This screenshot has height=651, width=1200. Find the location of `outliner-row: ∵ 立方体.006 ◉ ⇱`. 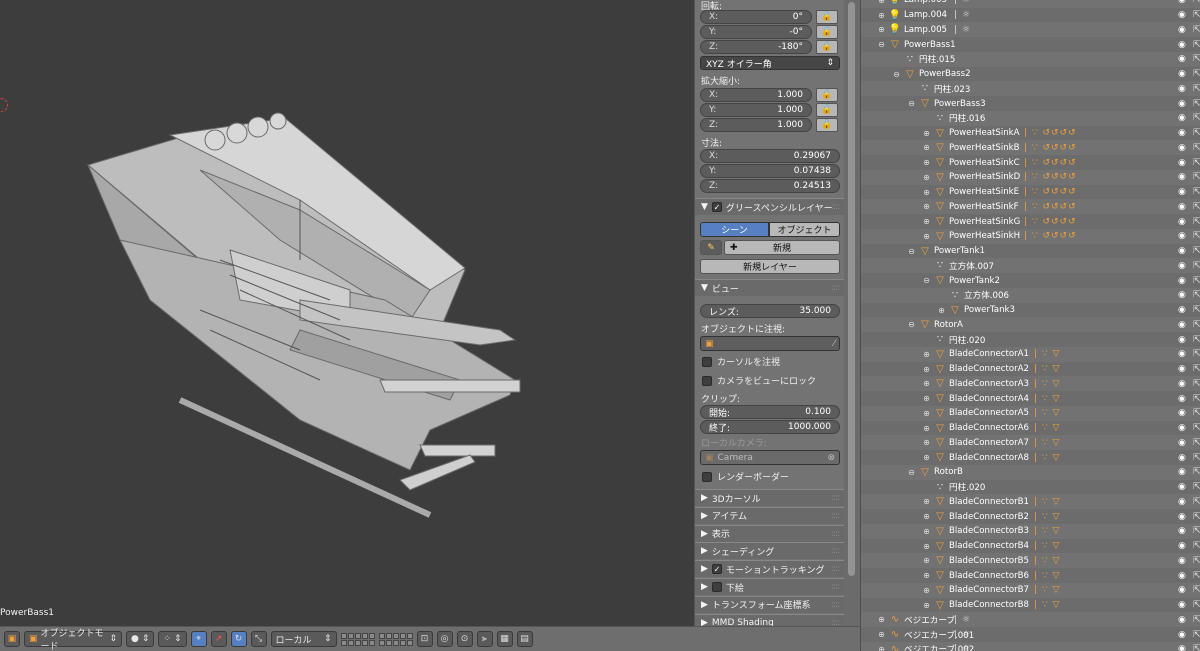

outliner-row: ∵ 立方体.006 ◉ ⇱ is located at coordinates (1030, 295).